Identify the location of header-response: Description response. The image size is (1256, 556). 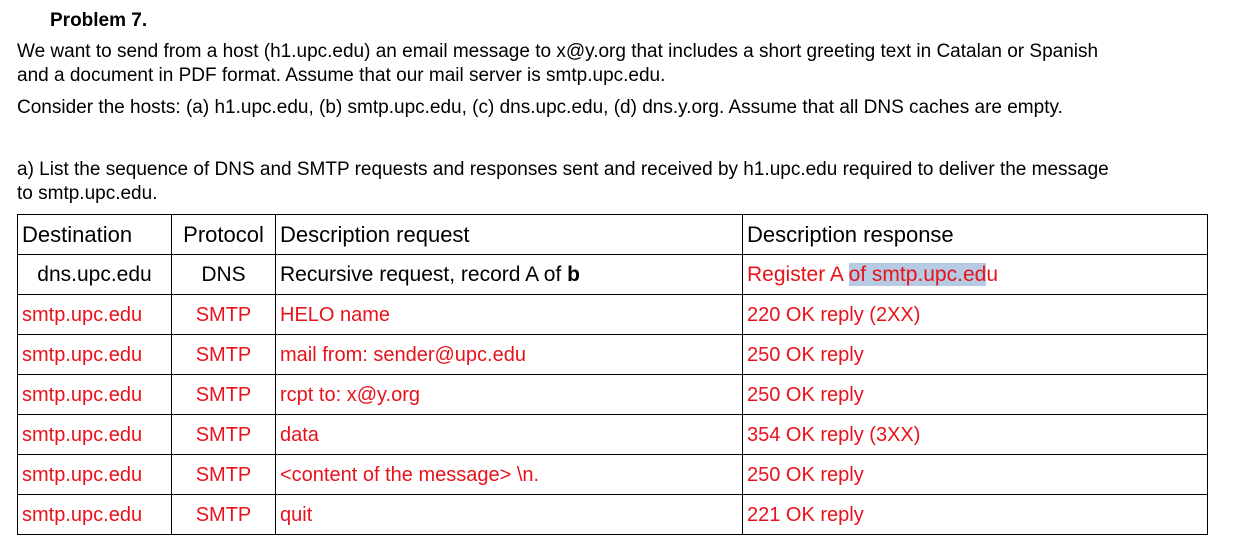
(975, 234).